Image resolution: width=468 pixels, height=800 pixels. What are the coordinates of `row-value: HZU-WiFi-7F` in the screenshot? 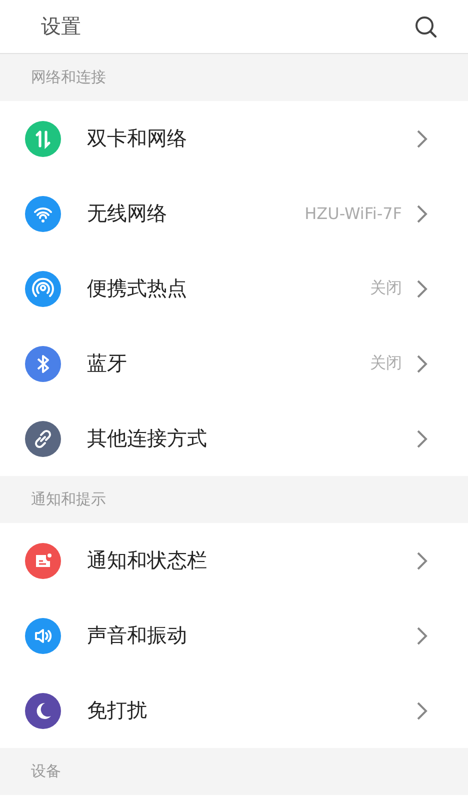 It's located at (353, 213).